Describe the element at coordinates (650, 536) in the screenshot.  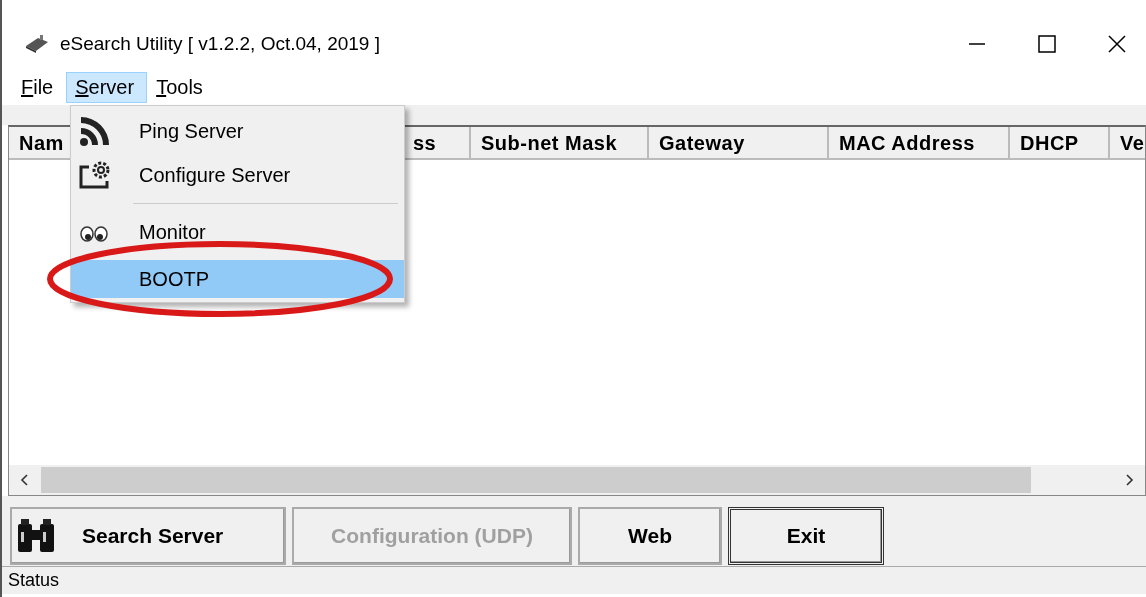
I see `action-button: Web` at that location.